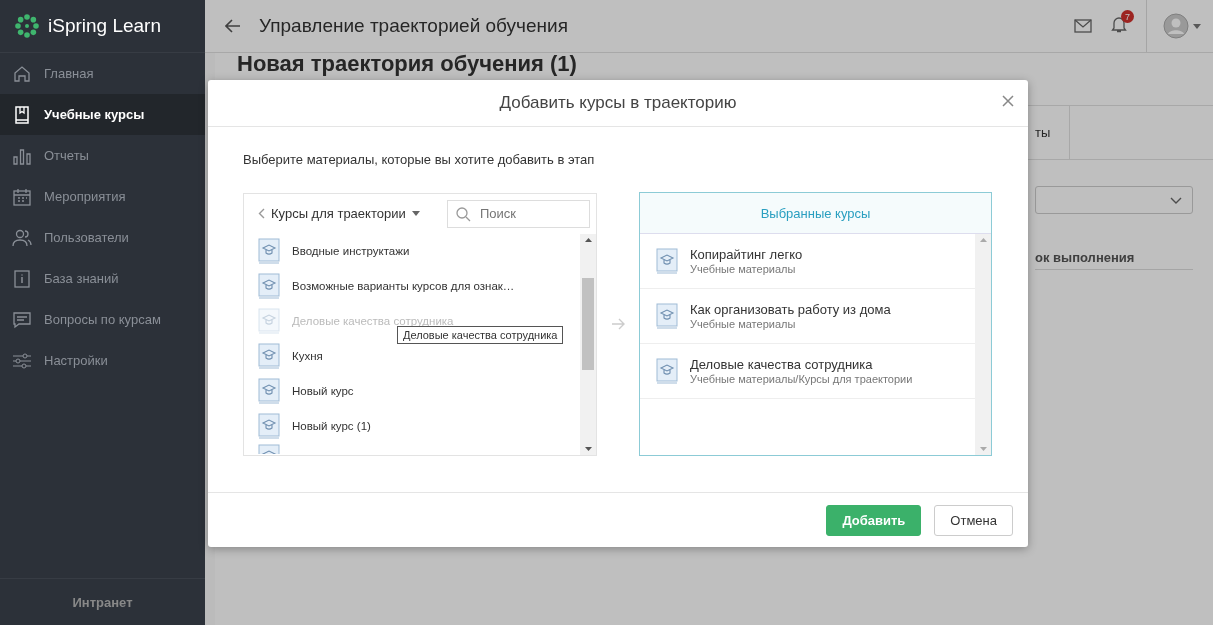  Describe the element at coordinates (1085, 257) in the screenshot. I see `column-header: ок выполнения` at that location.